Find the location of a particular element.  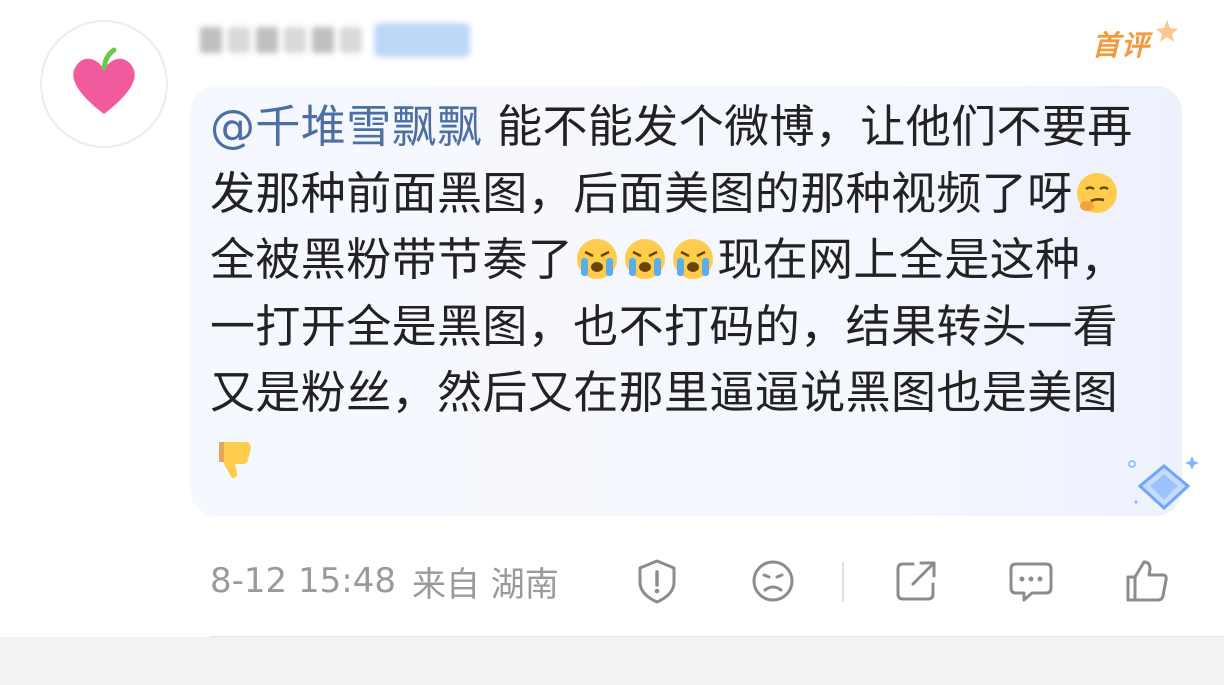

comment-text-part-2: 全被黑粉带节奏了 is located at coordinates (392, 259).